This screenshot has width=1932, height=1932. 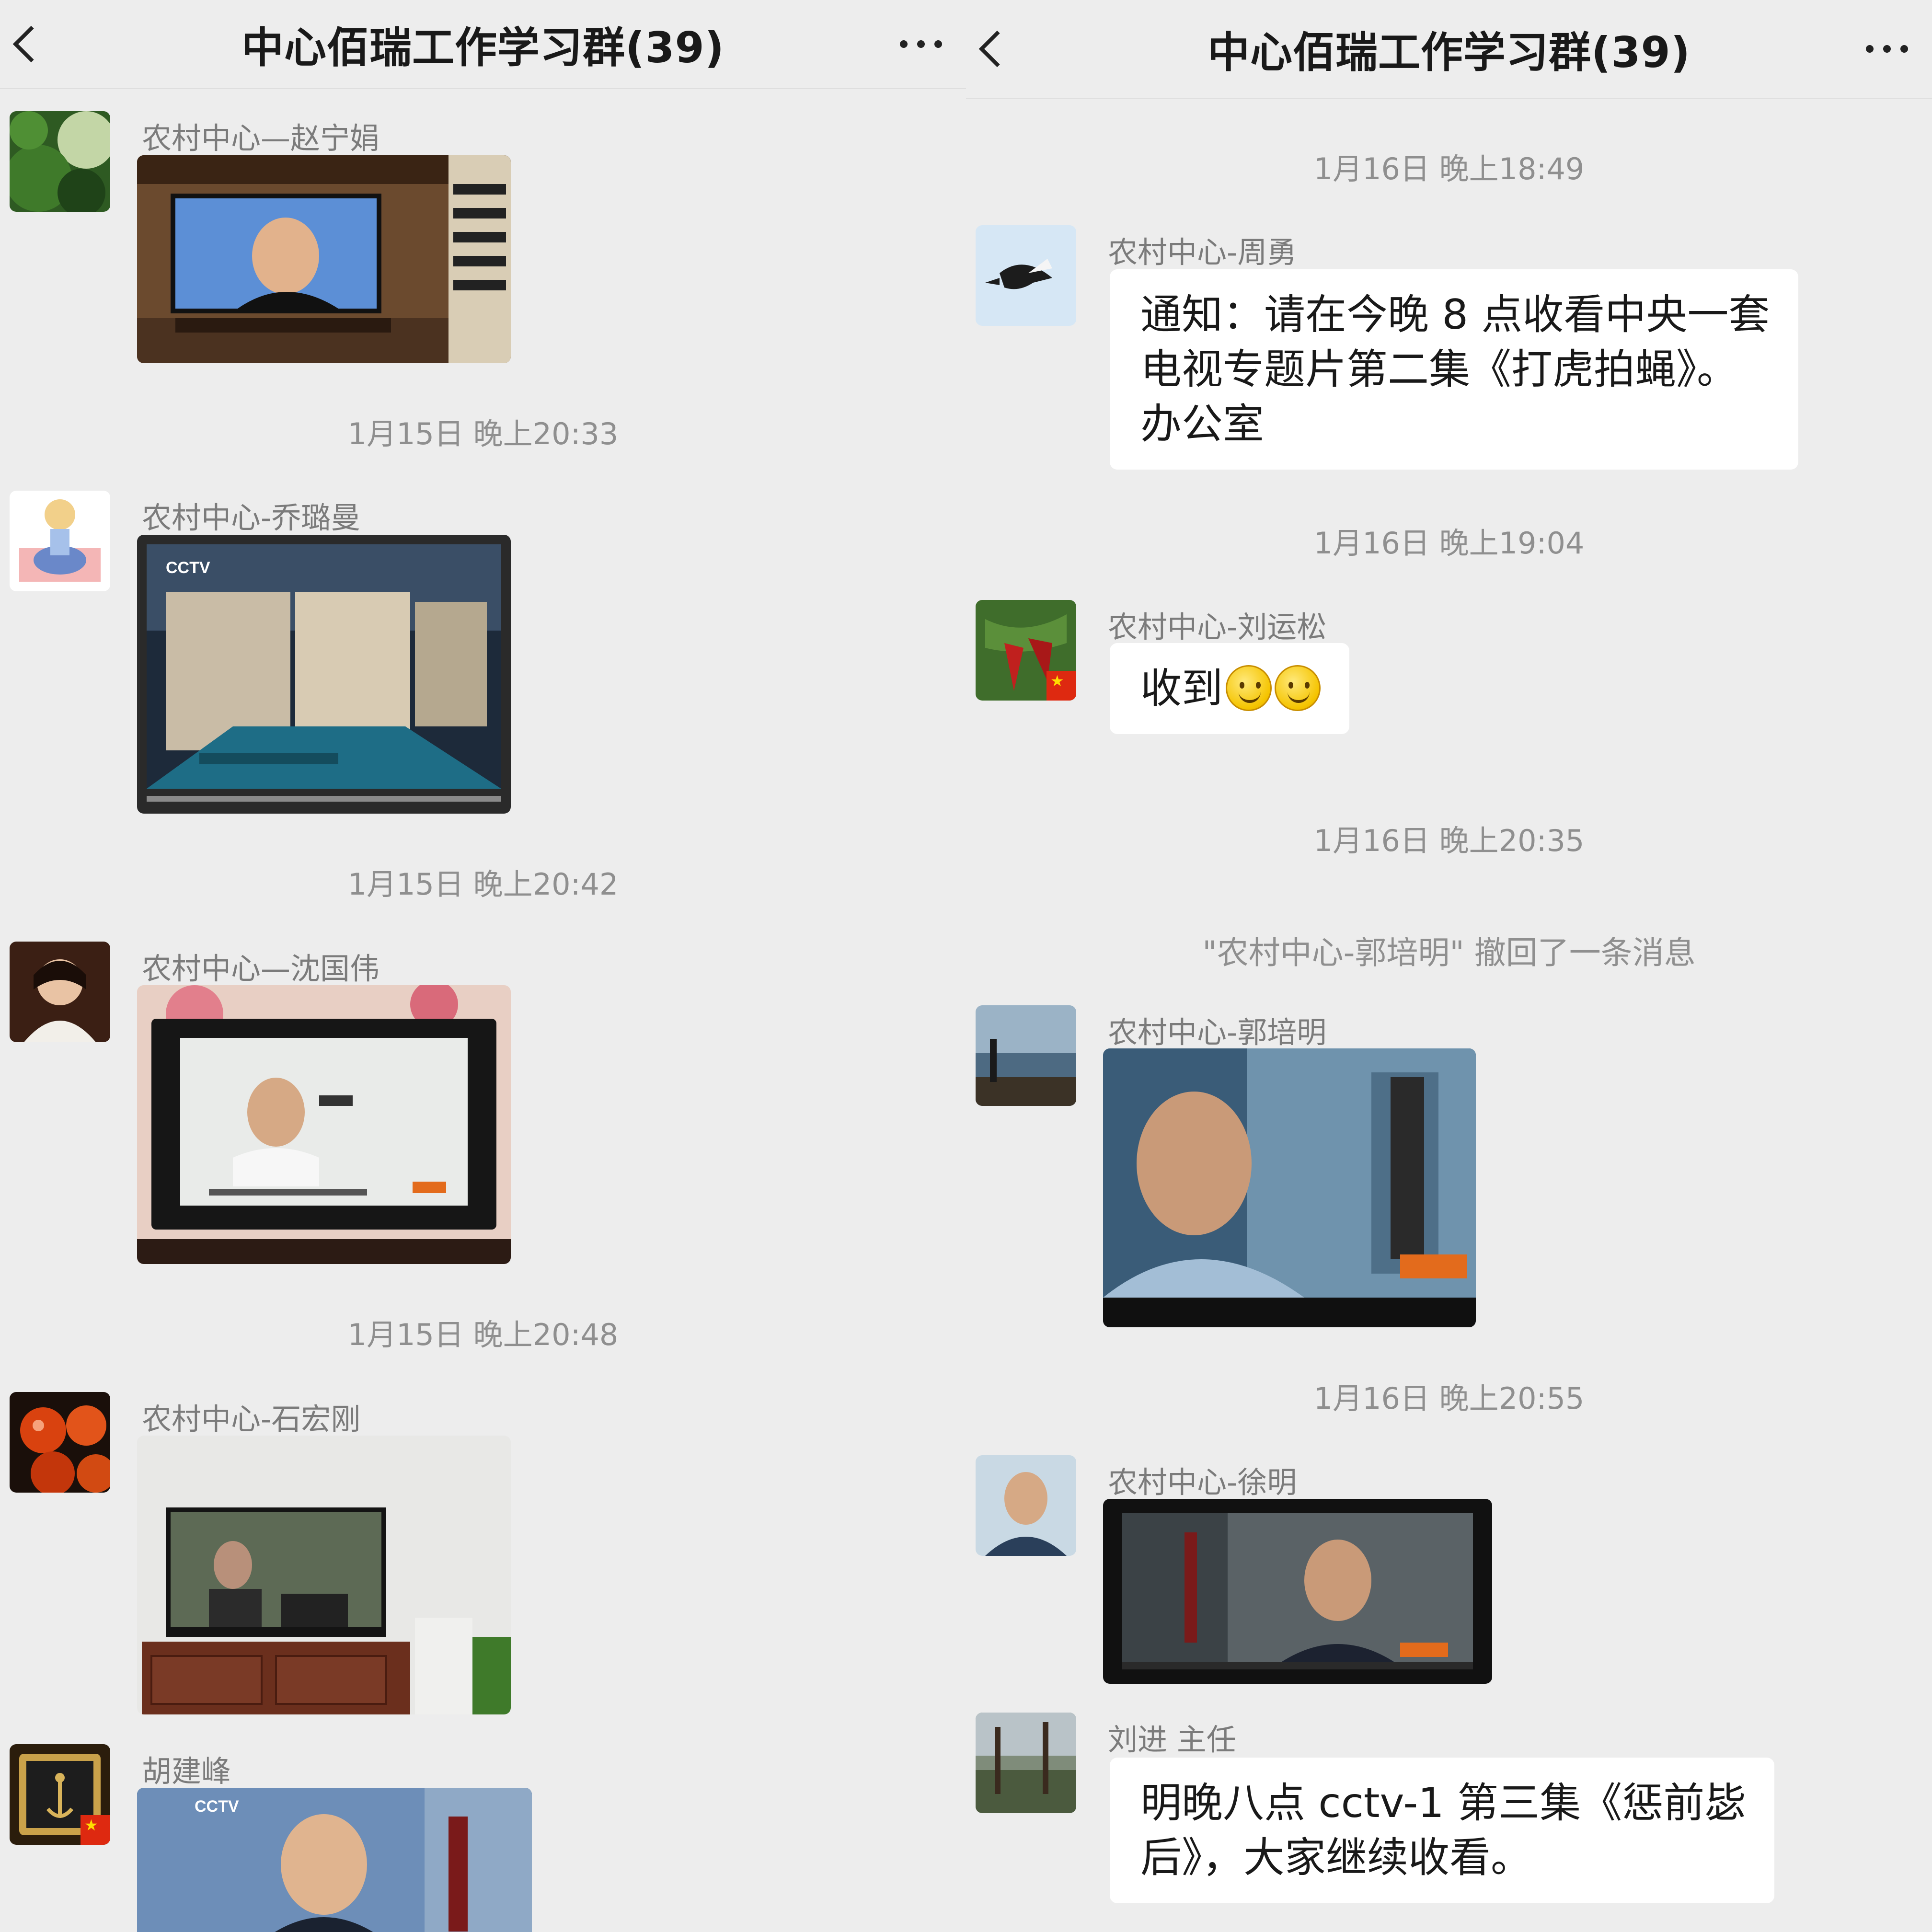 I want to click on sender-name: 刘进 主任, so click(x=1172, y=1740).